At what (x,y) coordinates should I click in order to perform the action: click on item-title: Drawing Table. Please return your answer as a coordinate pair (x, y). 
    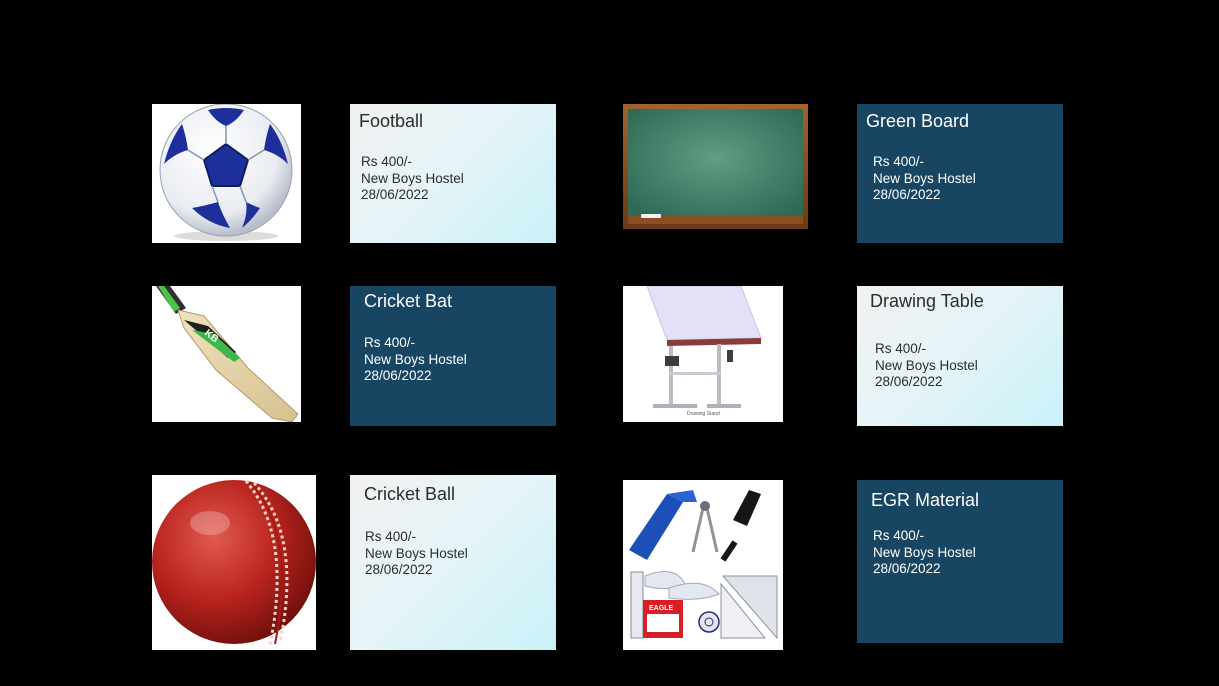
    Looking at the image, I should click on (927, 301).